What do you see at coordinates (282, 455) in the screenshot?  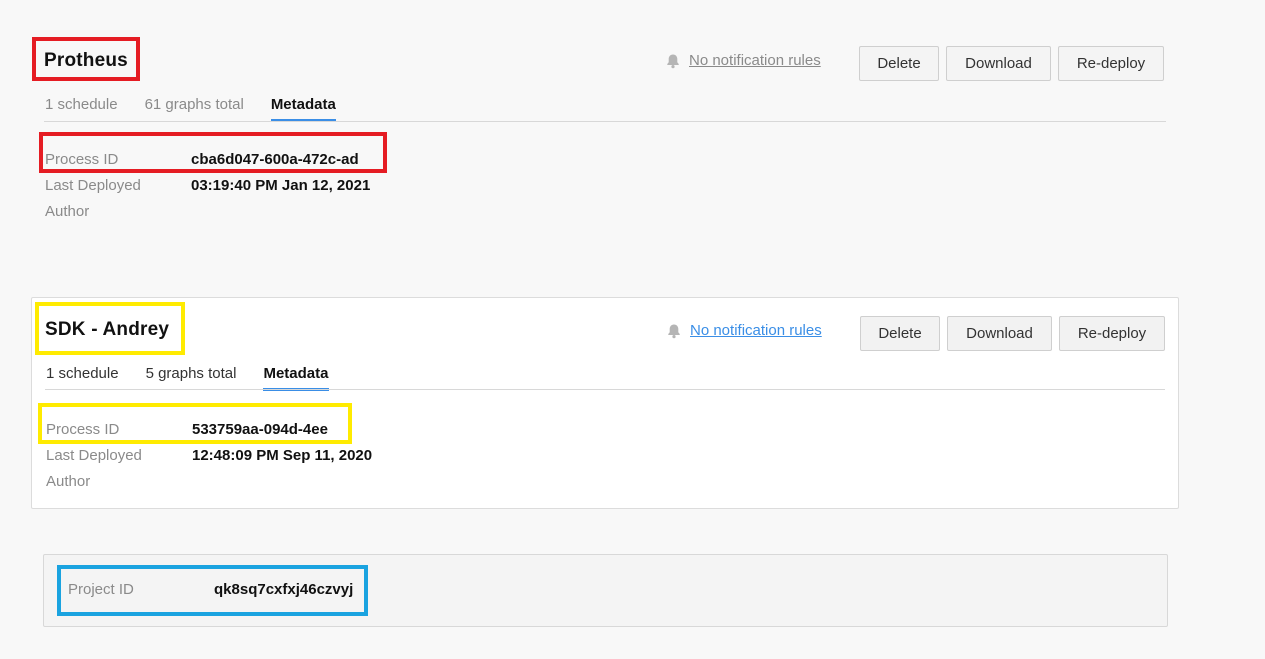 I see `last-deployed-value: 12:48:09 PM Sep 11, 2020` at bounding box center [282, 455].